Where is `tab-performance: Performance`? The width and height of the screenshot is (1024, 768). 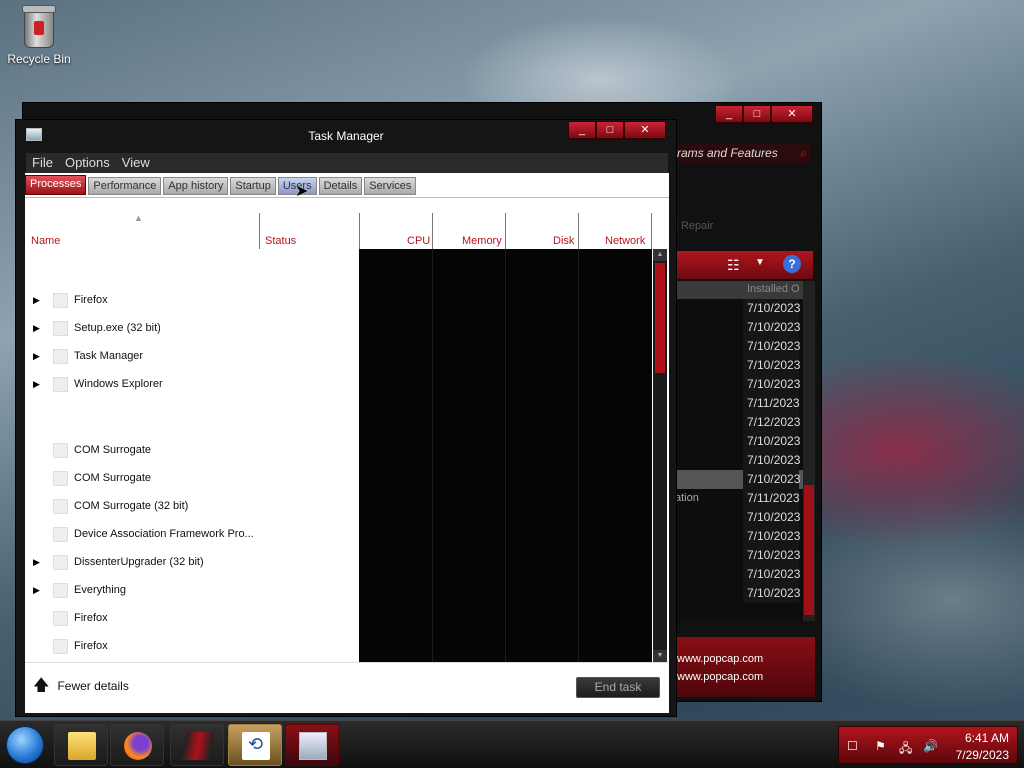 tab-performance: Performance is located at coordinates (125, 186).